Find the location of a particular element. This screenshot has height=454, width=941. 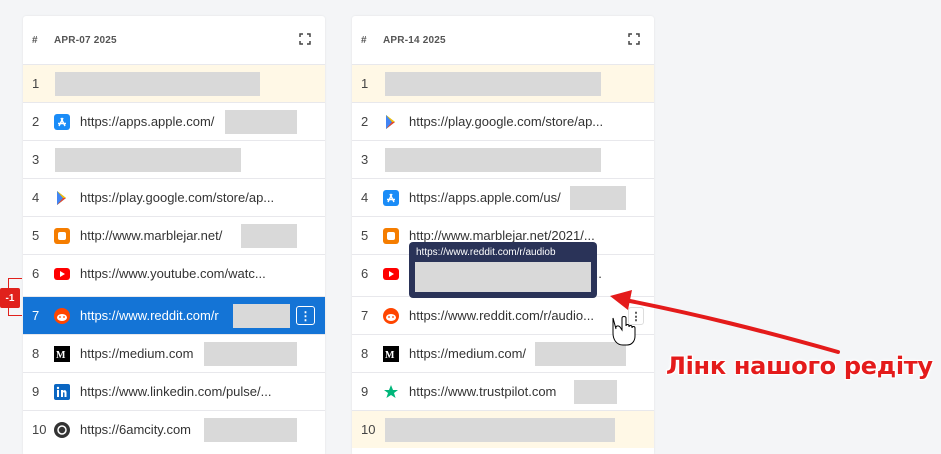

tooltip-text: https://www.reddit.com/r/audiob is located at coordinates (486, 252).